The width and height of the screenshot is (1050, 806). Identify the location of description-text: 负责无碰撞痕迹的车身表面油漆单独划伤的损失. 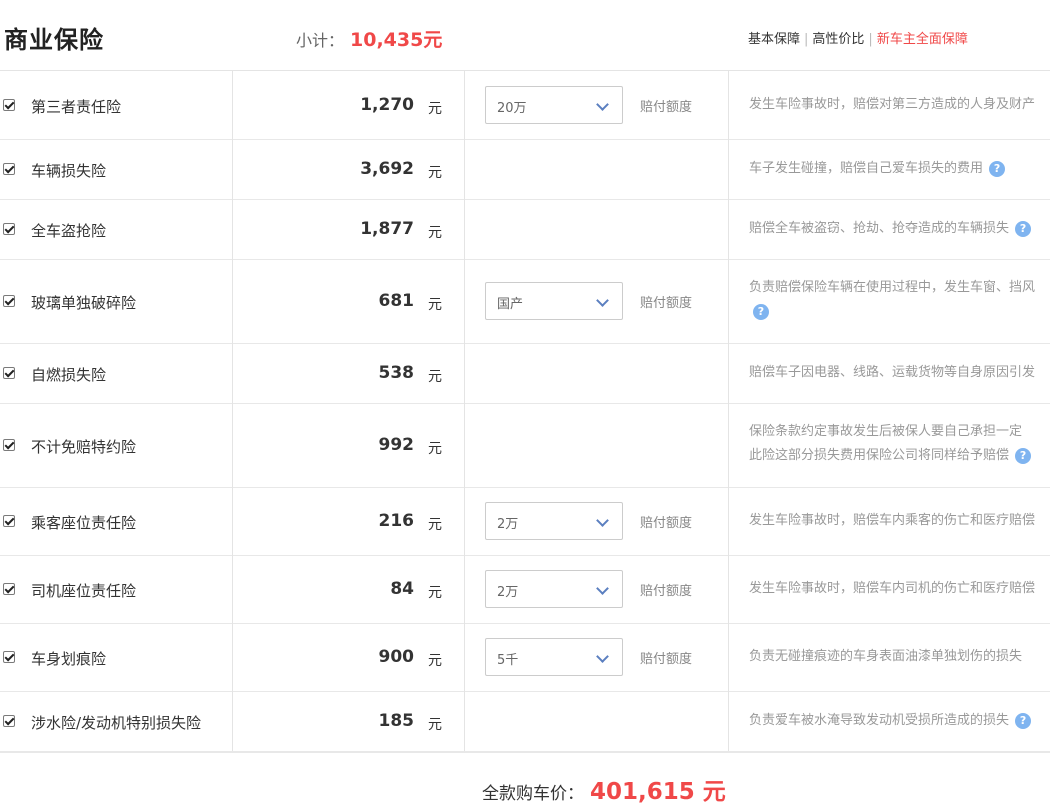
(886, 656).